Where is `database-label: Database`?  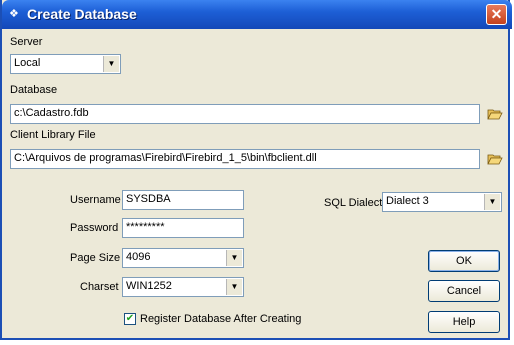 database-label: Database is located at coordinates (34, 90).